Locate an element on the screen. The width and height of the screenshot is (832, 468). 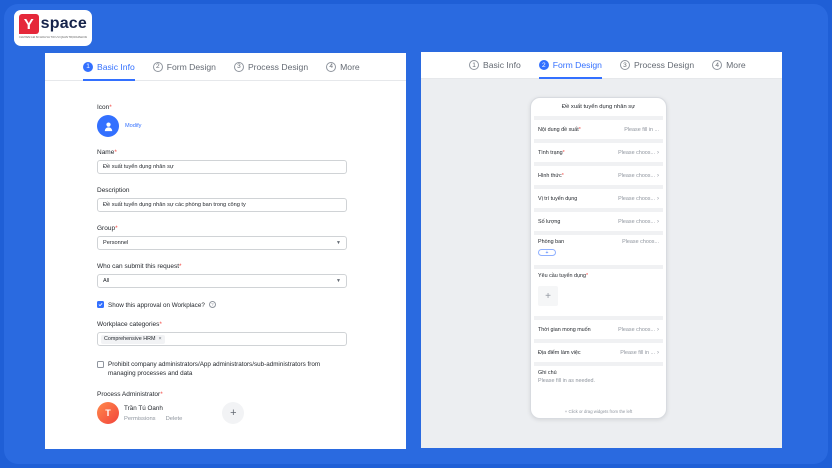
prohibit-admins-checkbox is located at coordinates (100, 364).